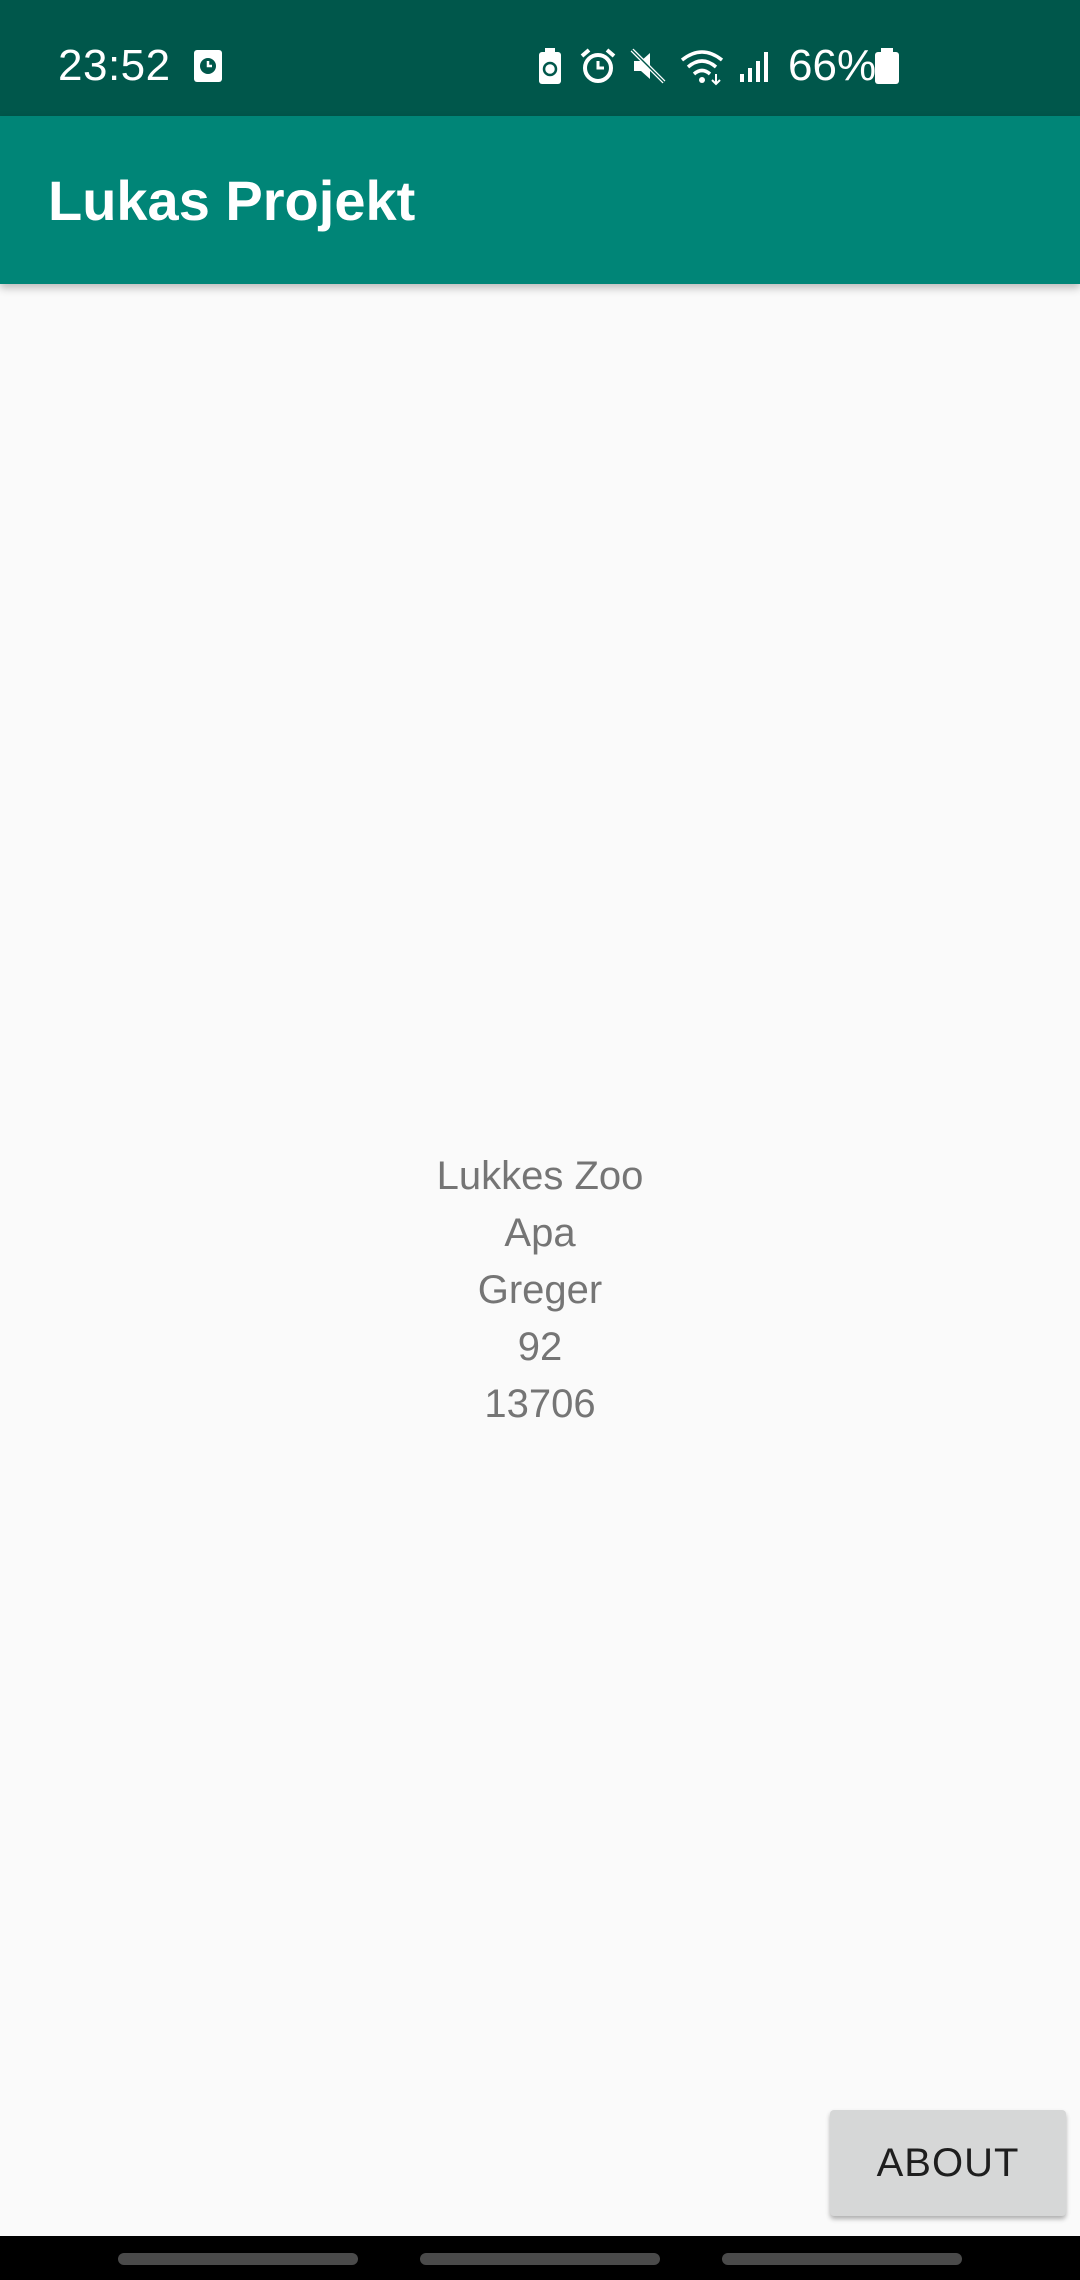  I want to click on alarm-icon, so click(598, 66).